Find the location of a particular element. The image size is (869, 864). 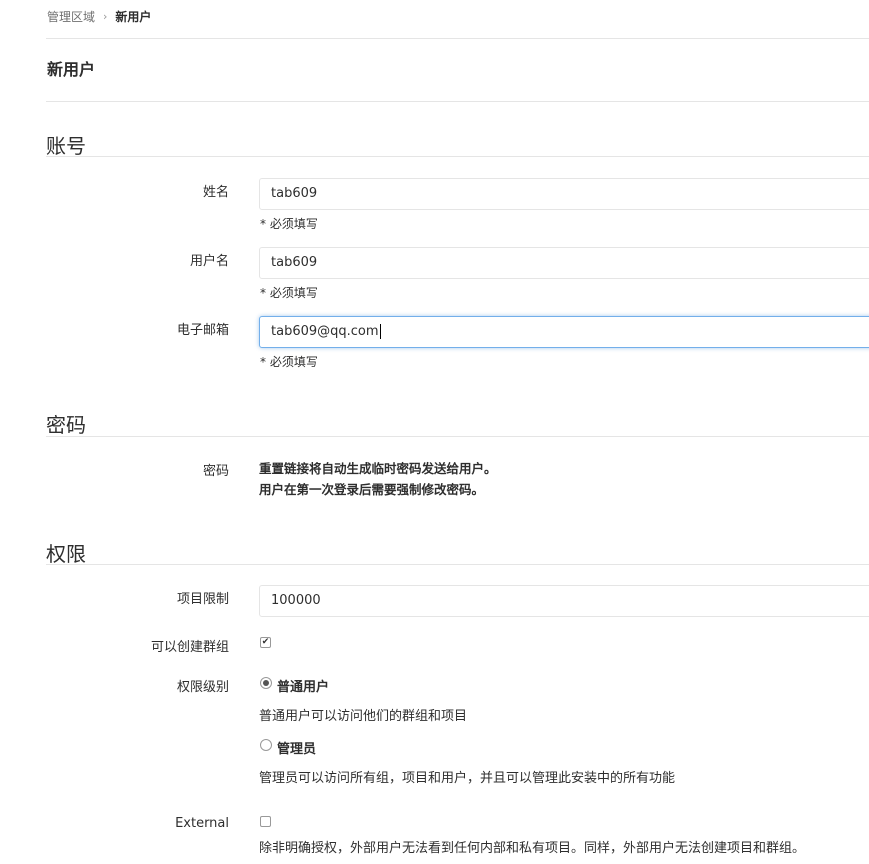

admin-radio-label: 管理员 is located at coordinates (296, 747).